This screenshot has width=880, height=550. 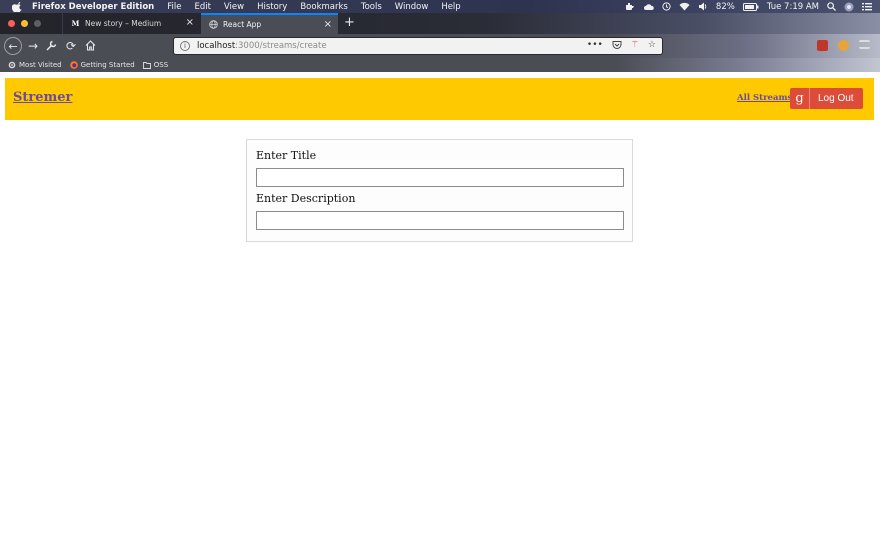 I want to click on title-input, so click(x=440, y=177).